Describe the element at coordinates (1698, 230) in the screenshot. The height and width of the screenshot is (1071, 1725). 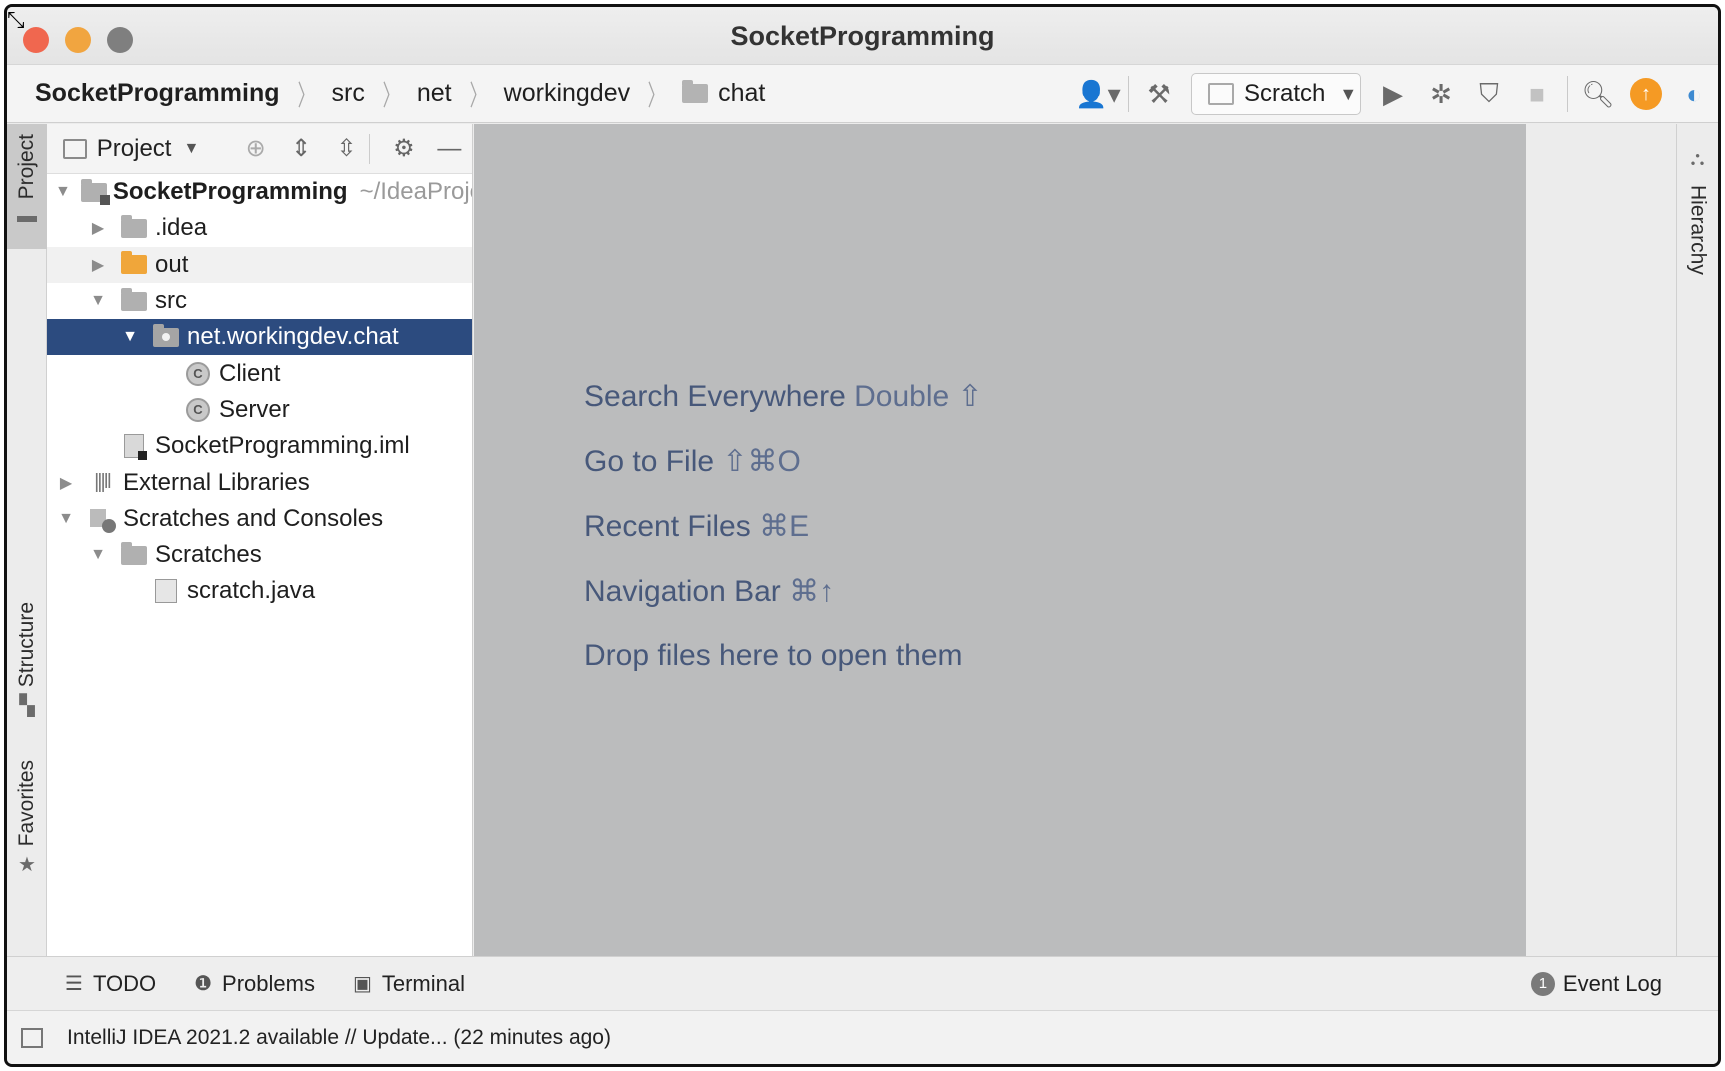
I see `tool-tab-hierarchy-label: Hierarchy` at that location.